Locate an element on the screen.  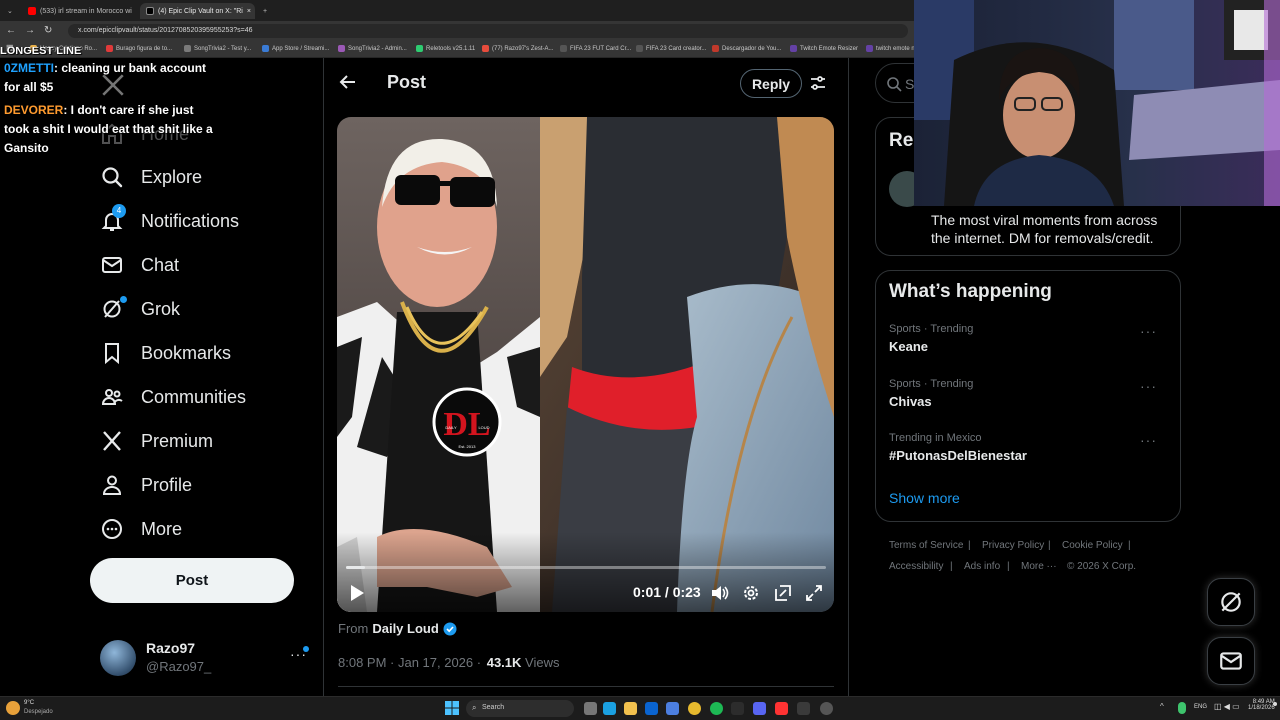
nav-profile: Profile is located at coordinates (146, 485).